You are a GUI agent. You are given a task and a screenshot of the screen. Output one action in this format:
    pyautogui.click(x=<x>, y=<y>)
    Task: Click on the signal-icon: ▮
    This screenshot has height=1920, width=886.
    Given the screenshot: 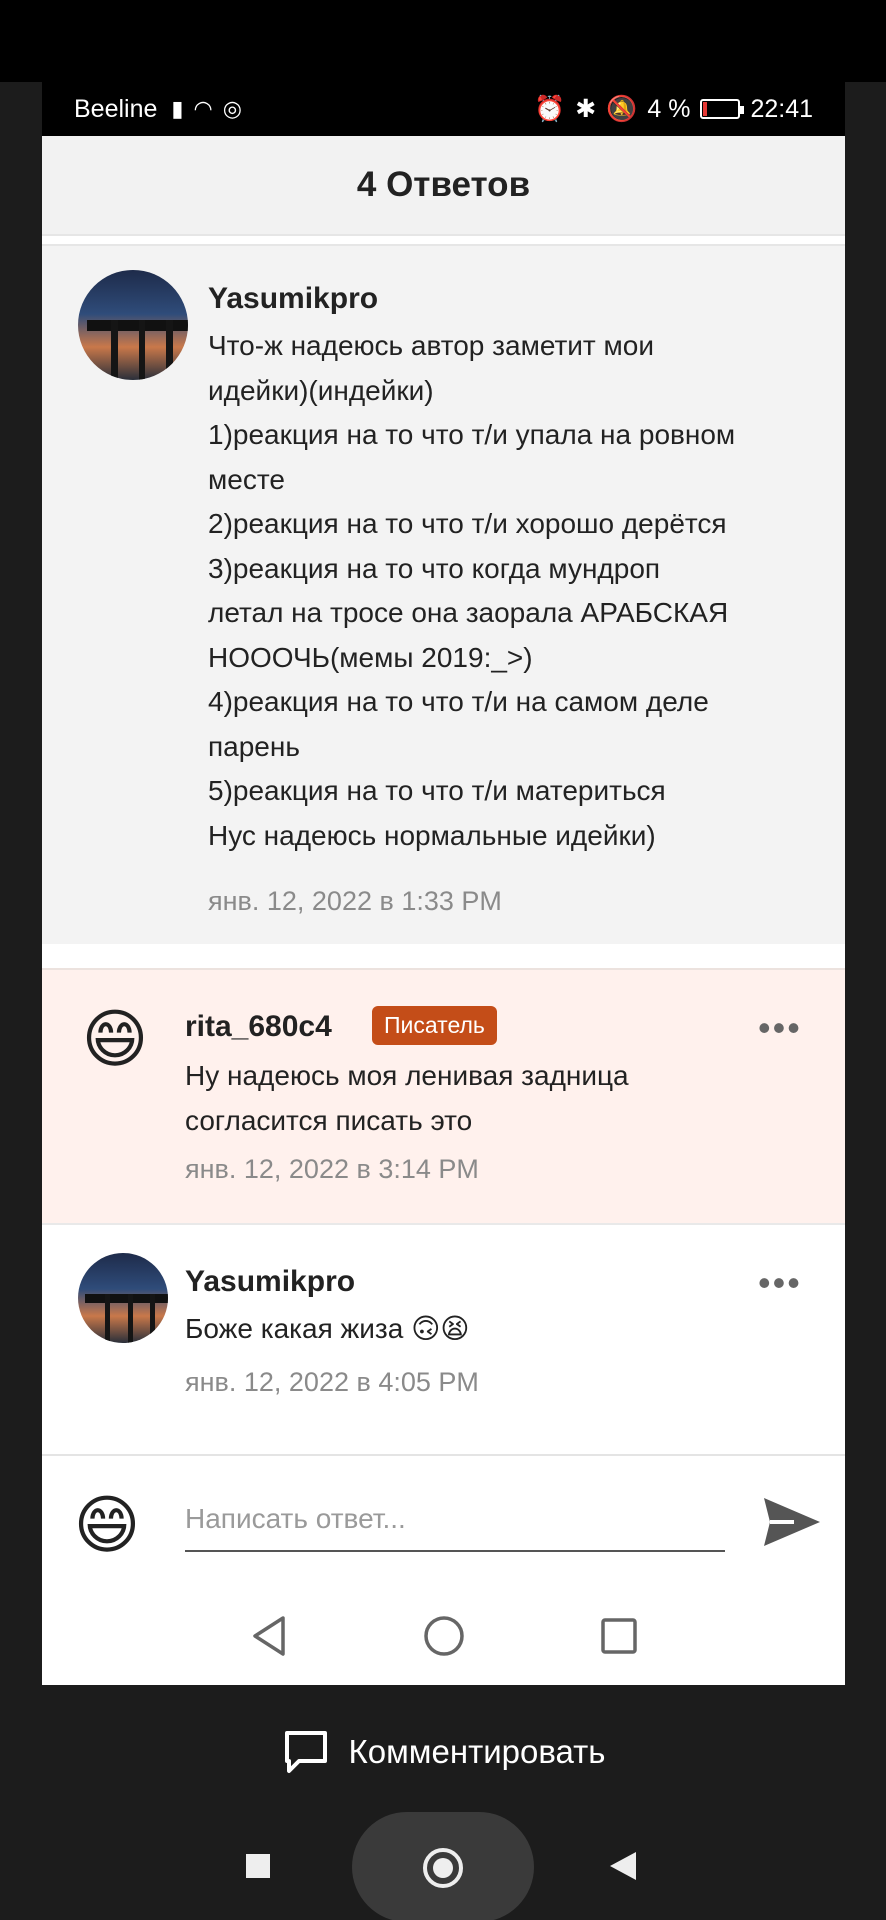 What is the action you would take?
    pyautogui.click(x=177, y=108)
    